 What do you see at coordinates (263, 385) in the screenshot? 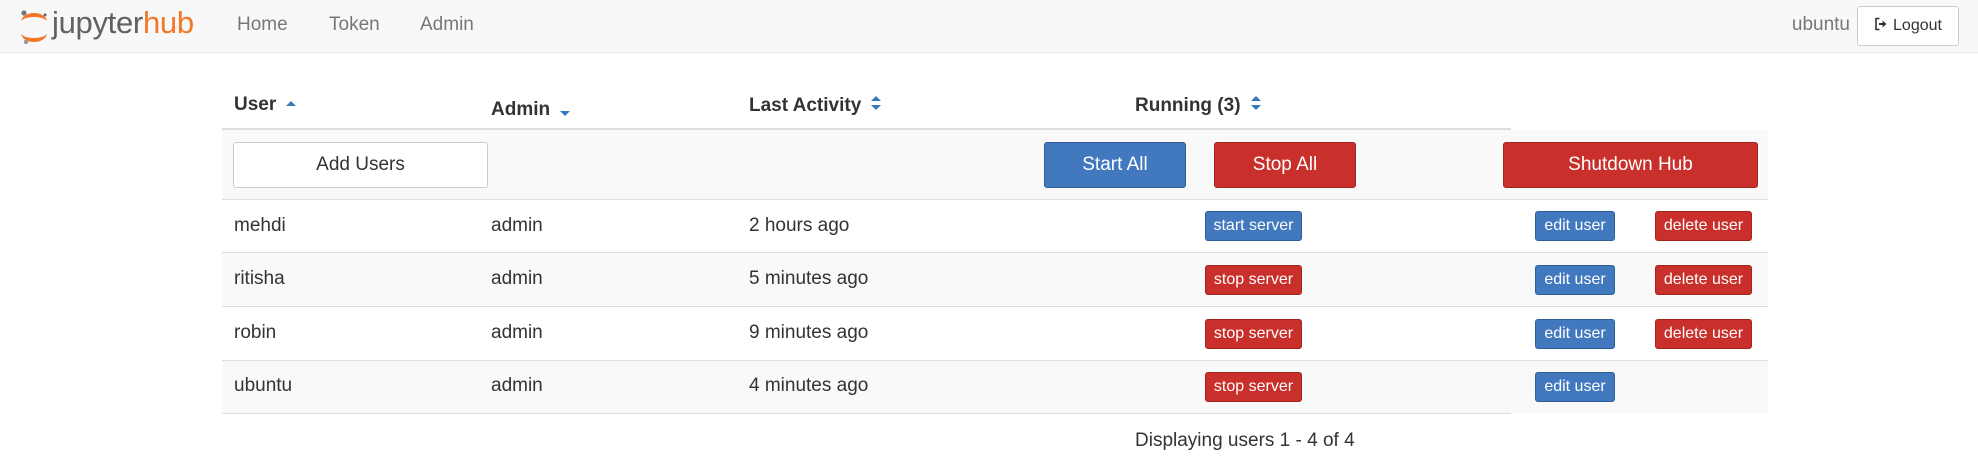
I see `user-name: ubuntu` at bounding box center [263, 385].